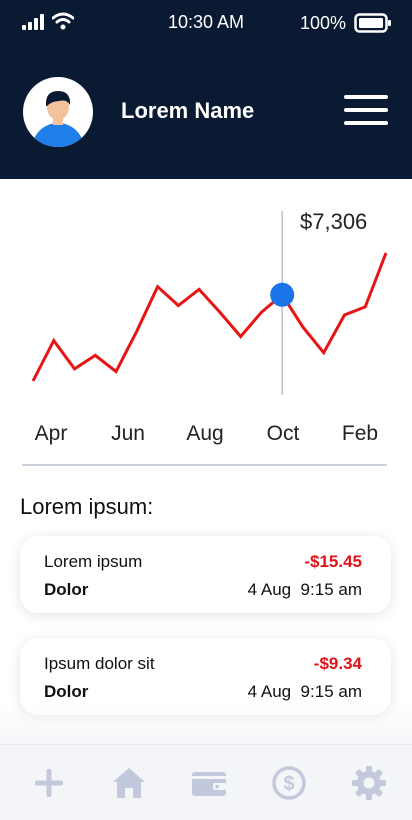  What do you see at coordinates (209, 783) in the screenshot?
I see `wallet-icon` at bounding box center [209, 783].